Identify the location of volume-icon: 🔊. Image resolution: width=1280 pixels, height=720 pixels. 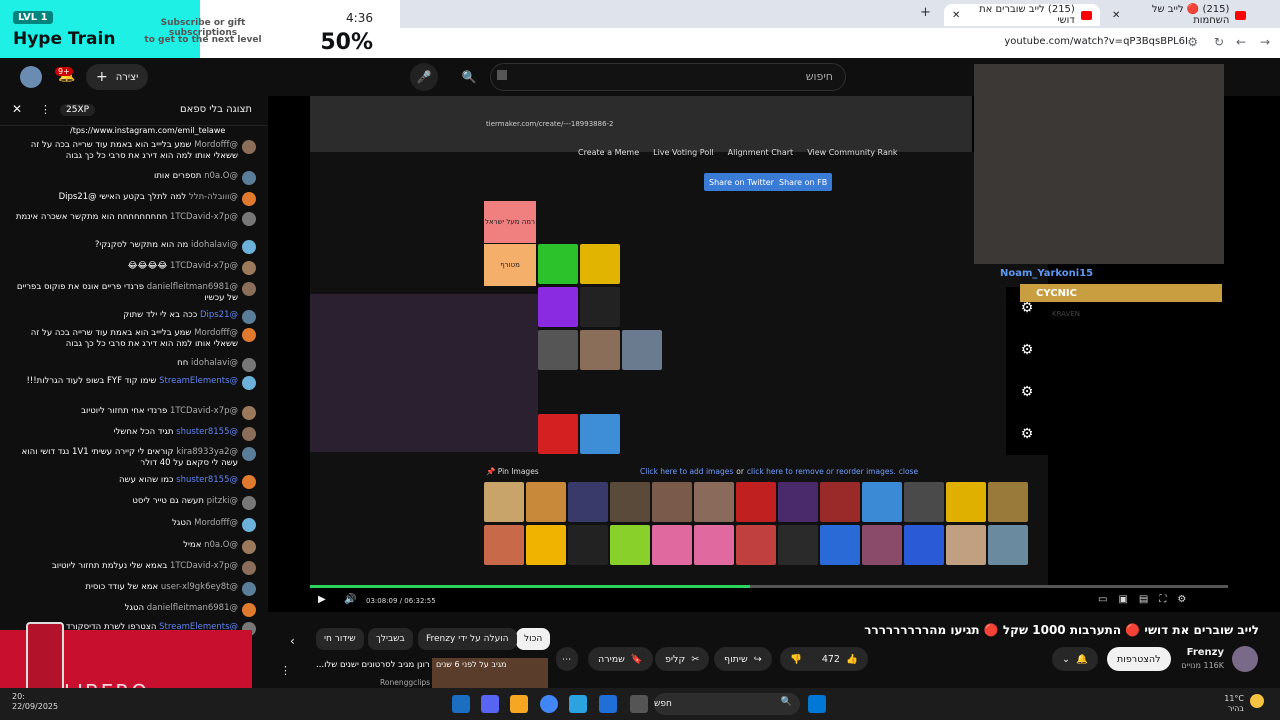
(350, 599).